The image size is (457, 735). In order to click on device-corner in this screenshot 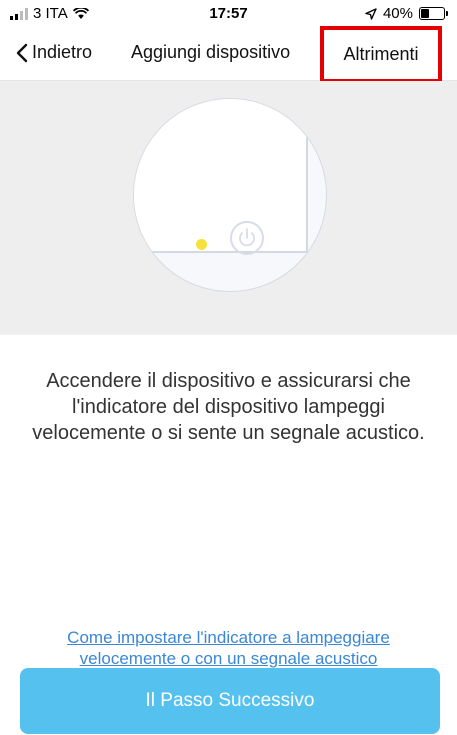, I will do `click(221, 176)`.